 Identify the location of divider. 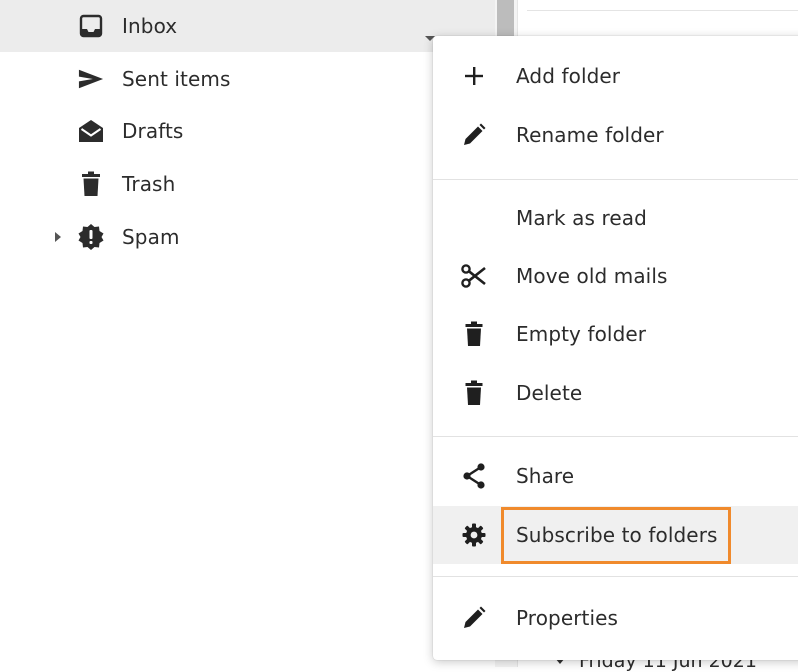
(662, 10).